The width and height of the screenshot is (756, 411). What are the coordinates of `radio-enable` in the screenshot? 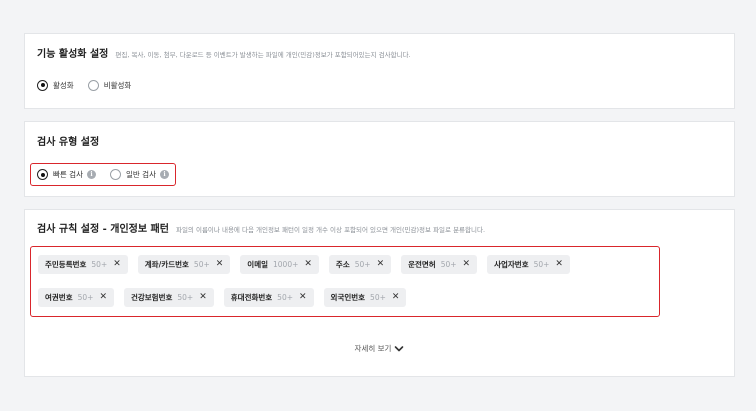 It's located at (42, 85).